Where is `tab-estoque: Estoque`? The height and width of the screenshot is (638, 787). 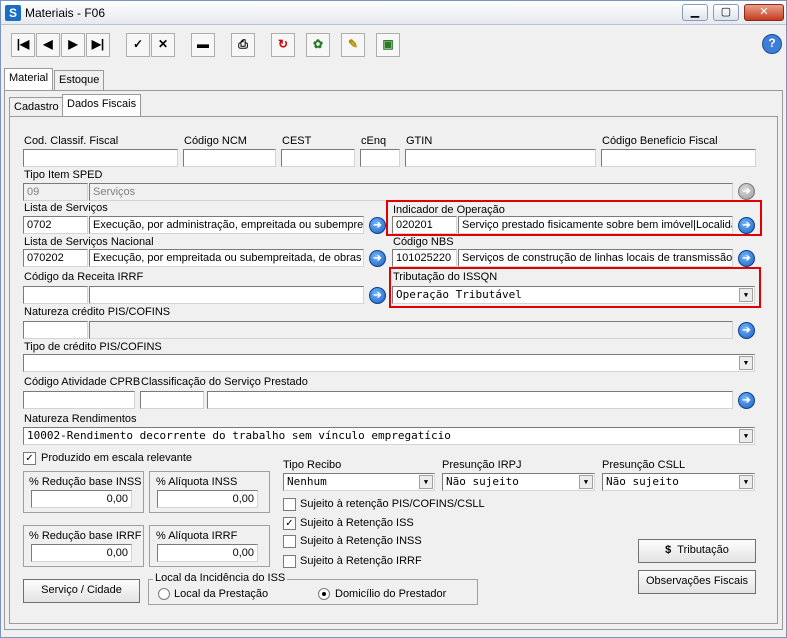 tab-estoque: Estoque is located at coordinates (79, 80).